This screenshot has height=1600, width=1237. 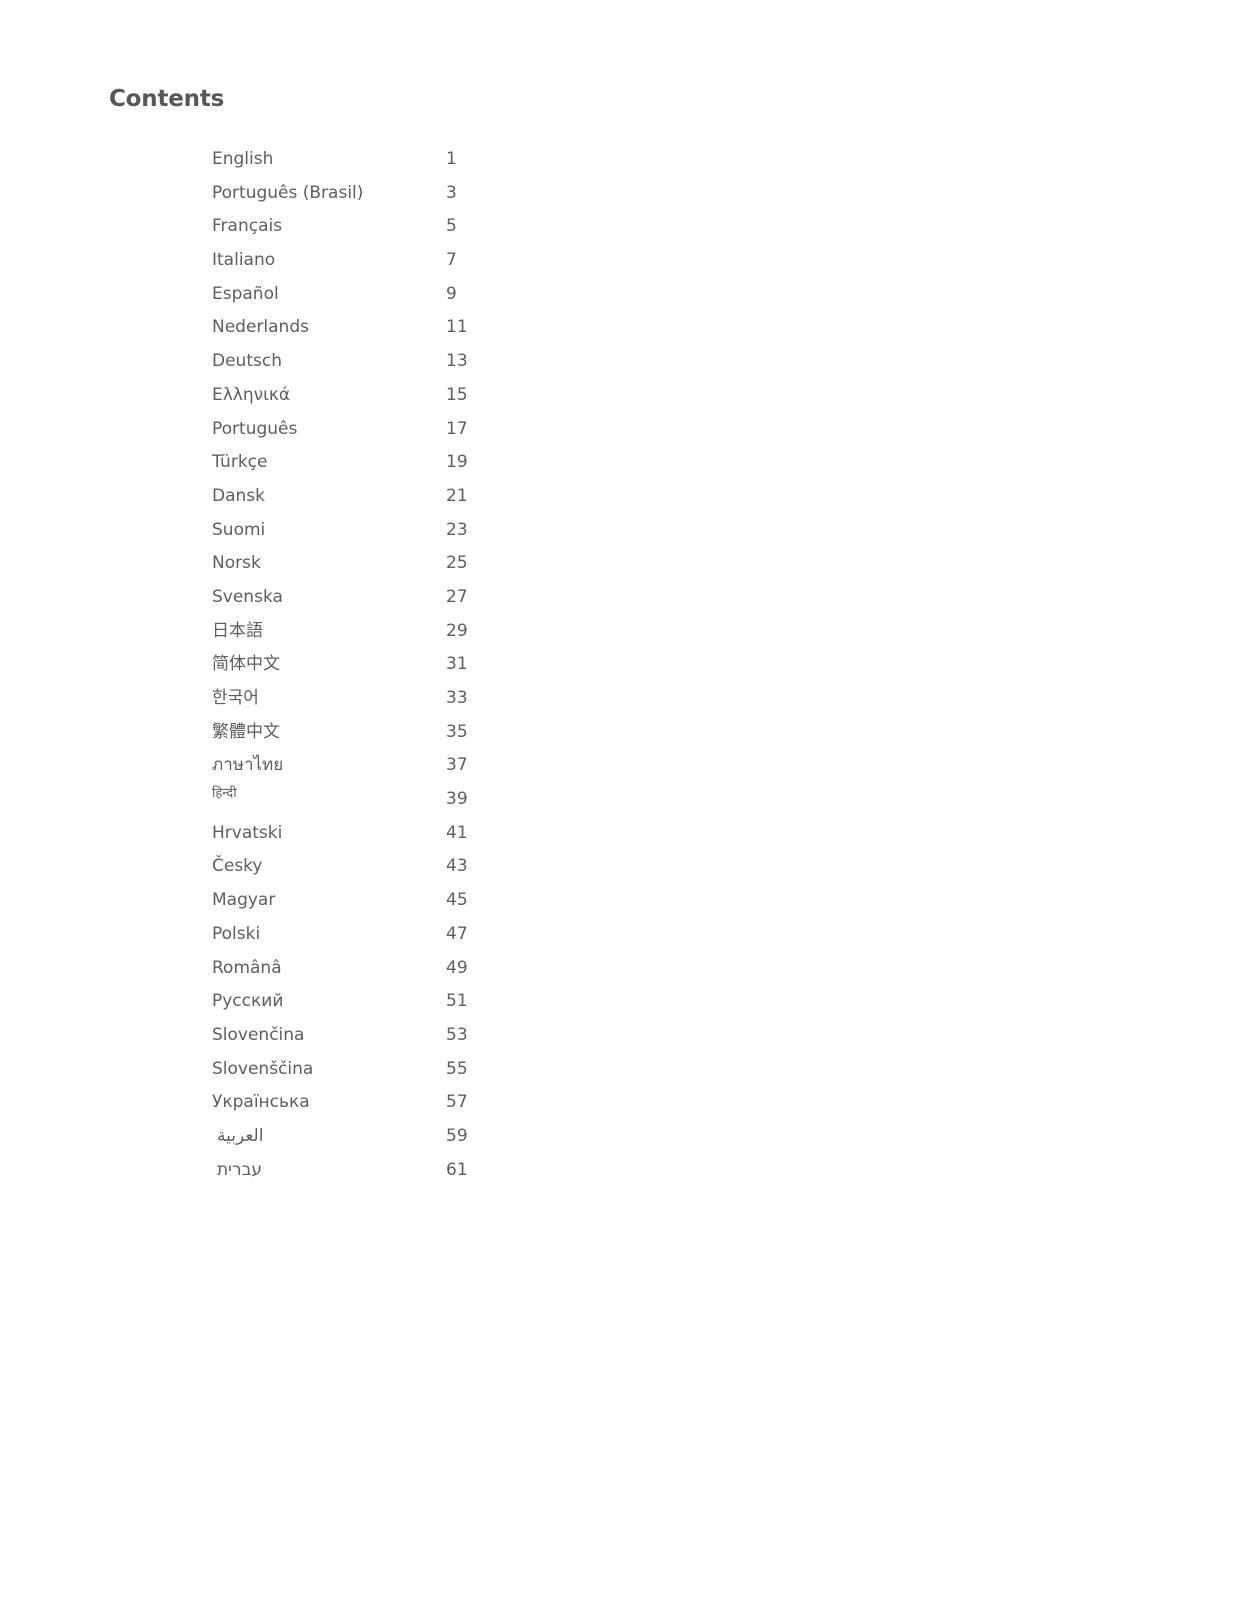 I want to click on toc-entry-page-number: 5, so click(x=451, y=226).